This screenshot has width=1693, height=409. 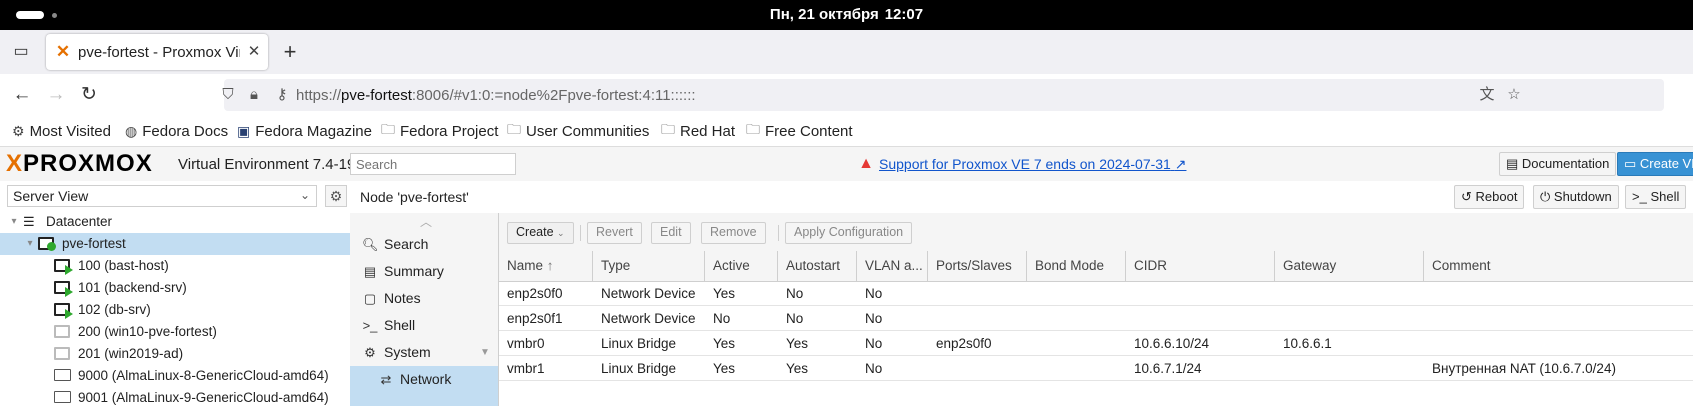 What do you see at coordinates (21, 52) in the screenshot?
I see `list-all-tabs-icon: ▭` at bounding box center [21, 52].